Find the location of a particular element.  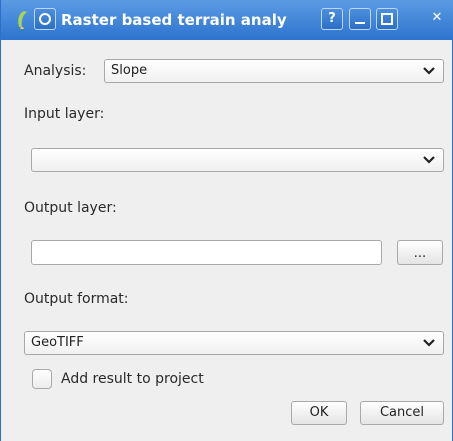

analysis-select-value: Slope is located at coordinates (129, 70).